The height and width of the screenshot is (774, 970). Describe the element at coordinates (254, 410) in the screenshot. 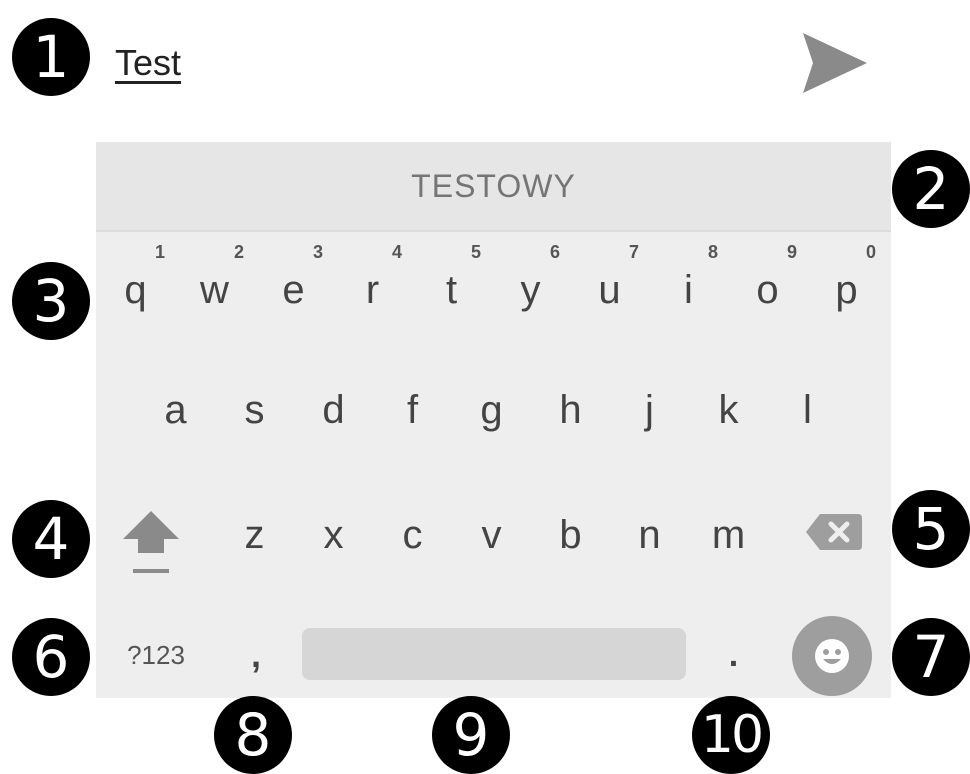

I see `key-s: s` at that location.